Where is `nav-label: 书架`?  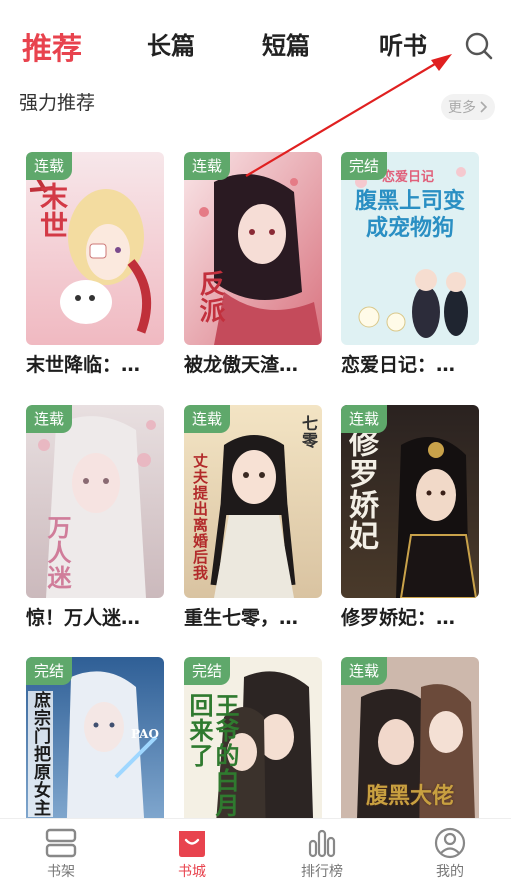
nav-label: 书架 is located at coordinates (61, 872).